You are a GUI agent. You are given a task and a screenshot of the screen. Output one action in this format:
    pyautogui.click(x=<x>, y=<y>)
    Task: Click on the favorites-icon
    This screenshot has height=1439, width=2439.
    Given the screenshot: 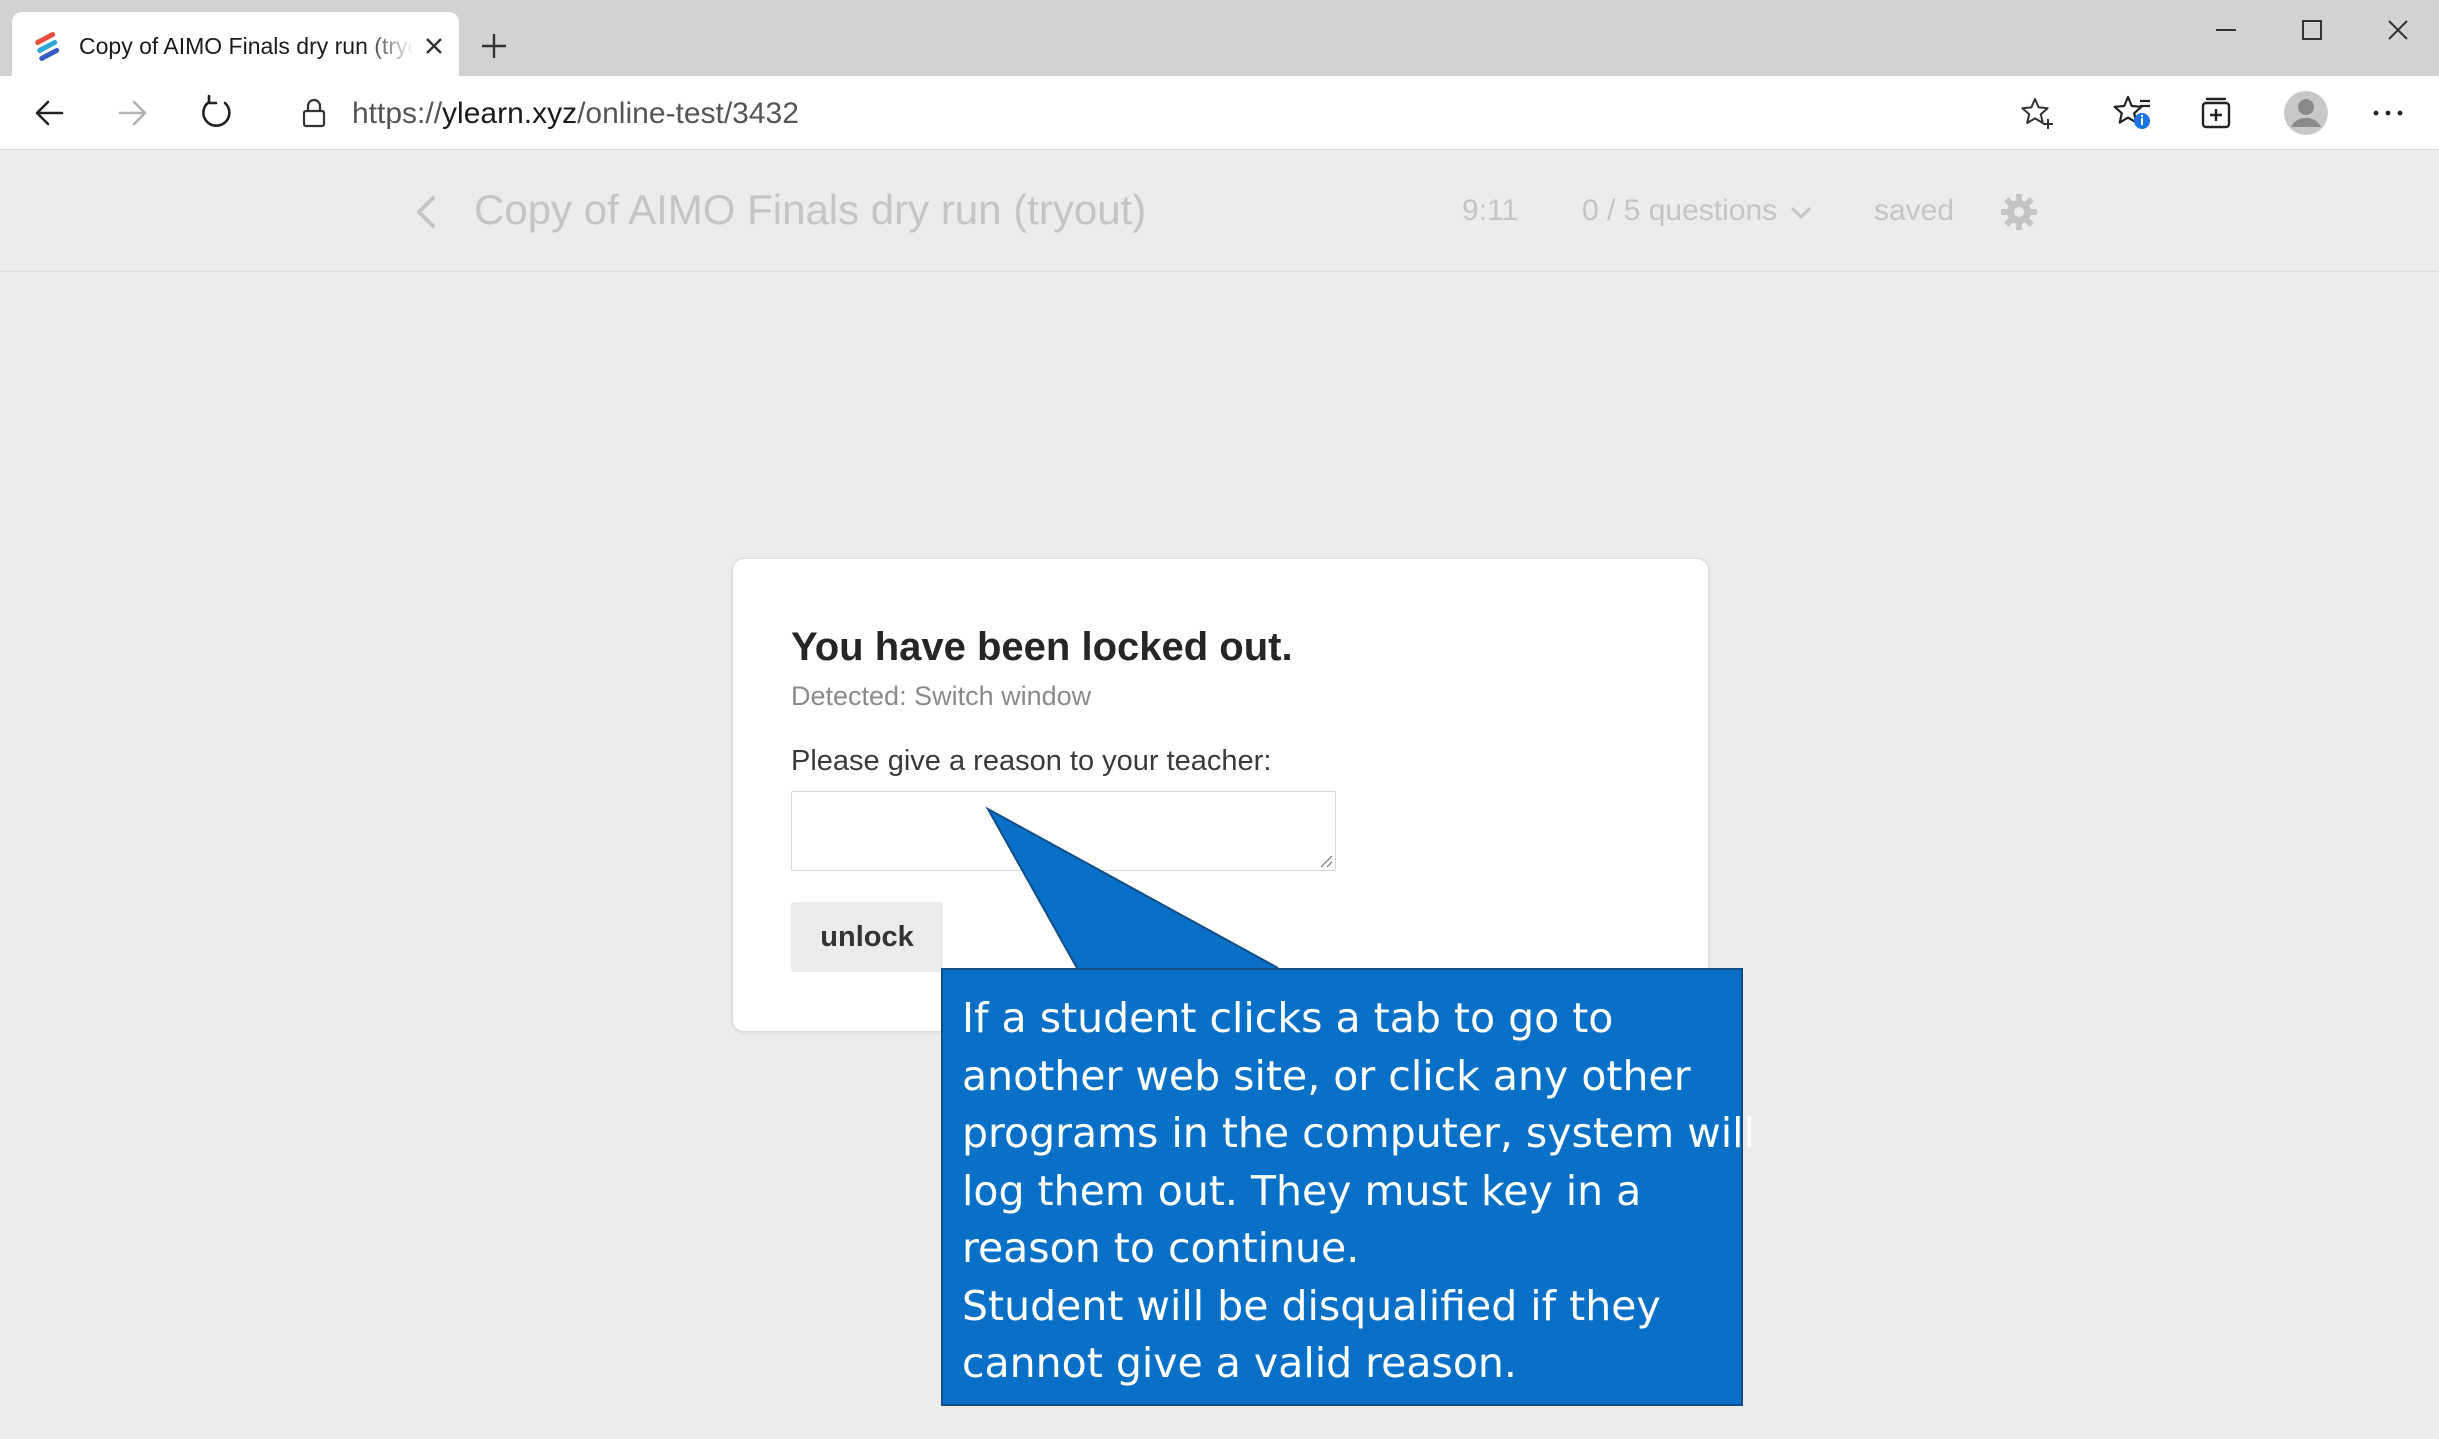 What is the action you would take?
    pyautogui.click(x=2132, y=113)
    